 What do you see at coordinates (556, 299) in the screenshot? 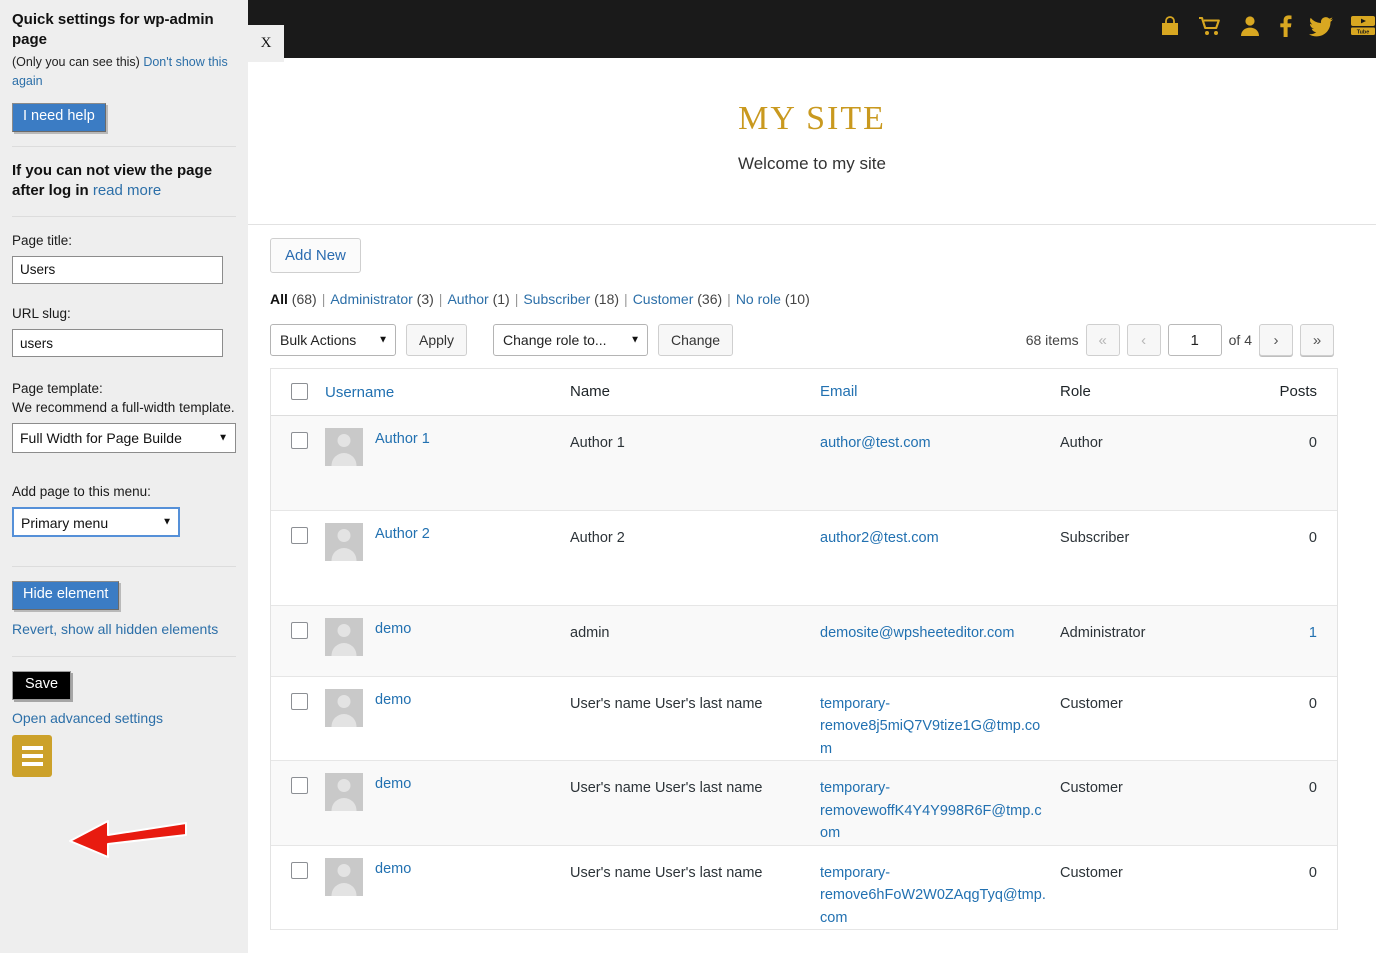
I see `role-filter-subscriber: Subscriber` at bounding box center [556, 299].